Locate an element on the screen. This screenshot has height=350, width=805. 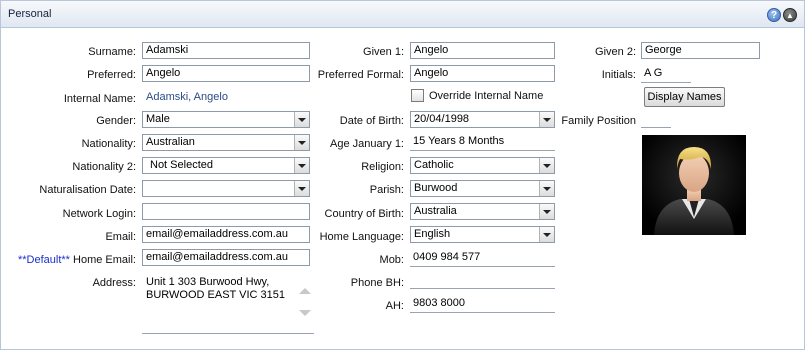
nationality2-value: Not Selected is located at coordinates (181, 165).